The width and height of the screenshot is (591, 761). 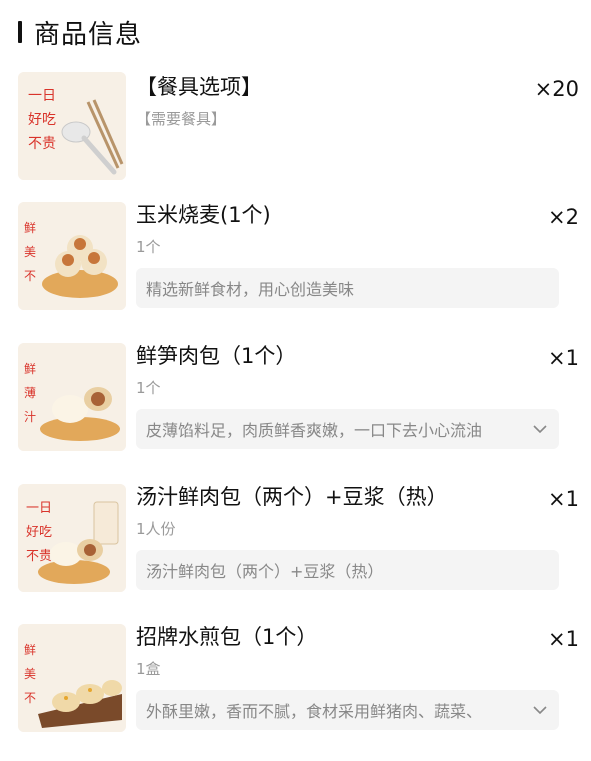 I want to click on bun-and-soymilk-icon: 一日 好吃 不贵, so click(x=72, y=538).